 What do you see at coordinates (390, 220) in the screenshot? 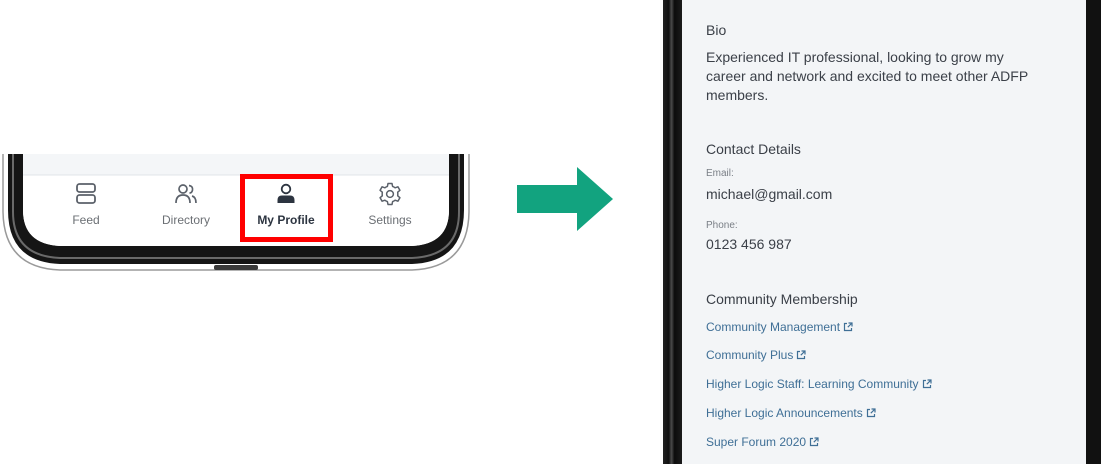
I see `tab-settings-label: Settings` at bounding box center [390, 220].